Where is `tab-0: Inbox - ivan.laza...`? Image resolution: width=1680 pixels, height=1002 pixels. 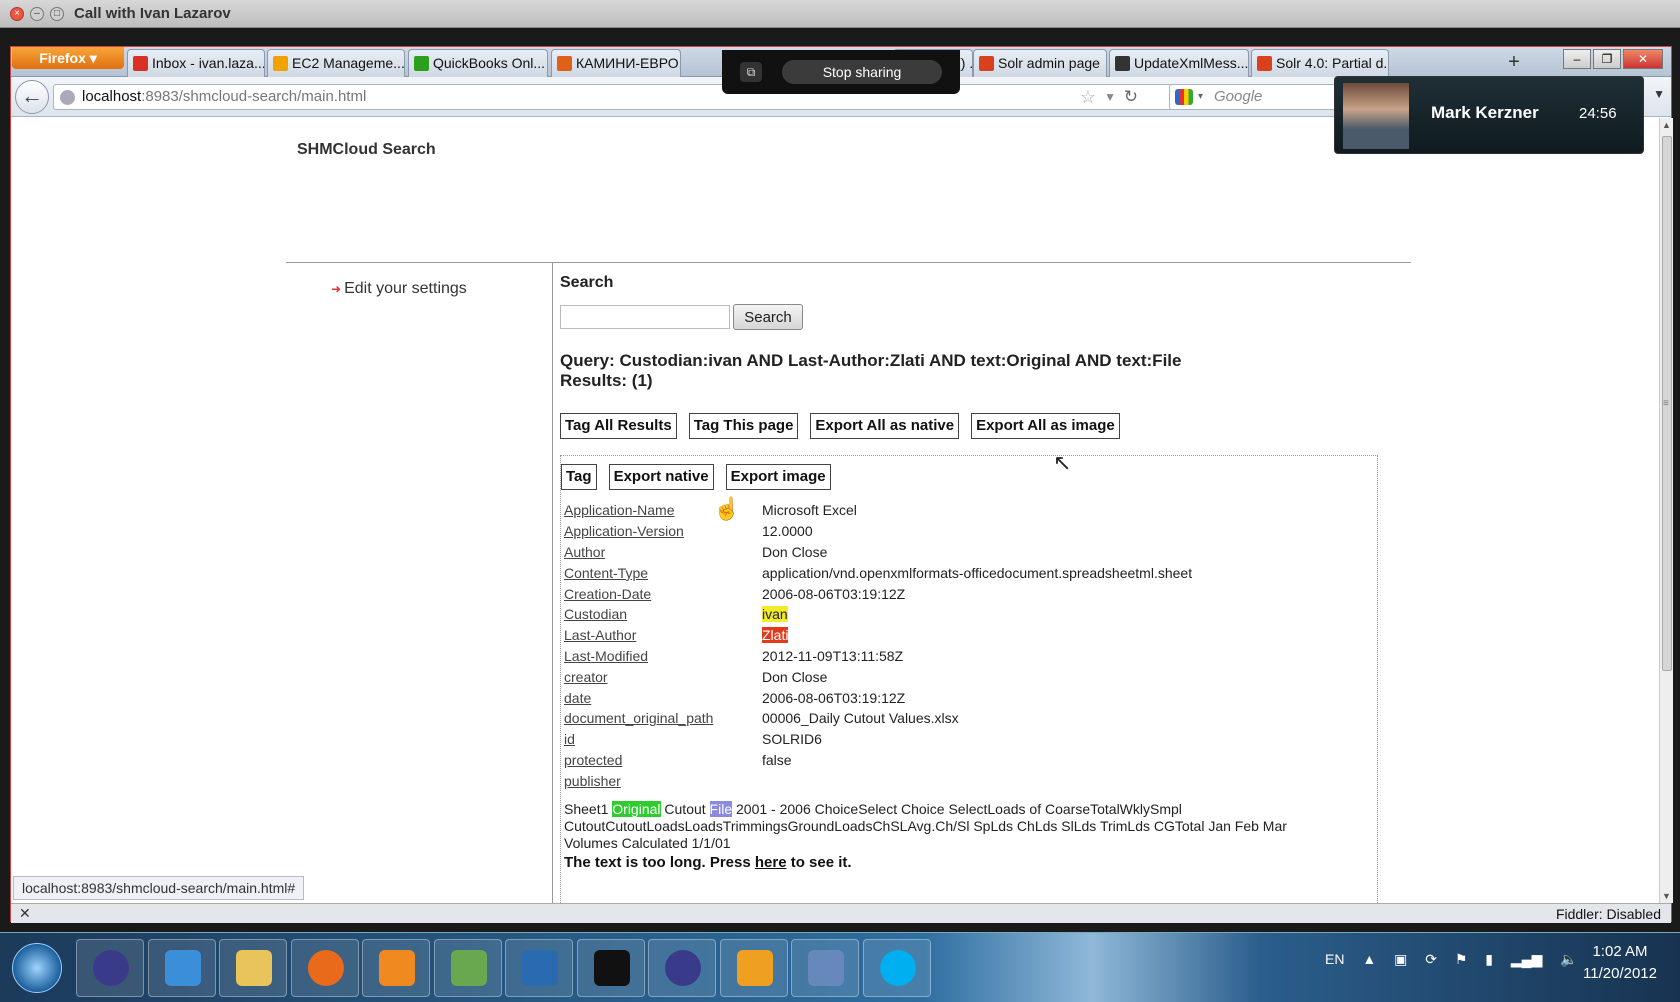
tab-0: Inbox - ivan.laza... is located at coordinates (196, 63).